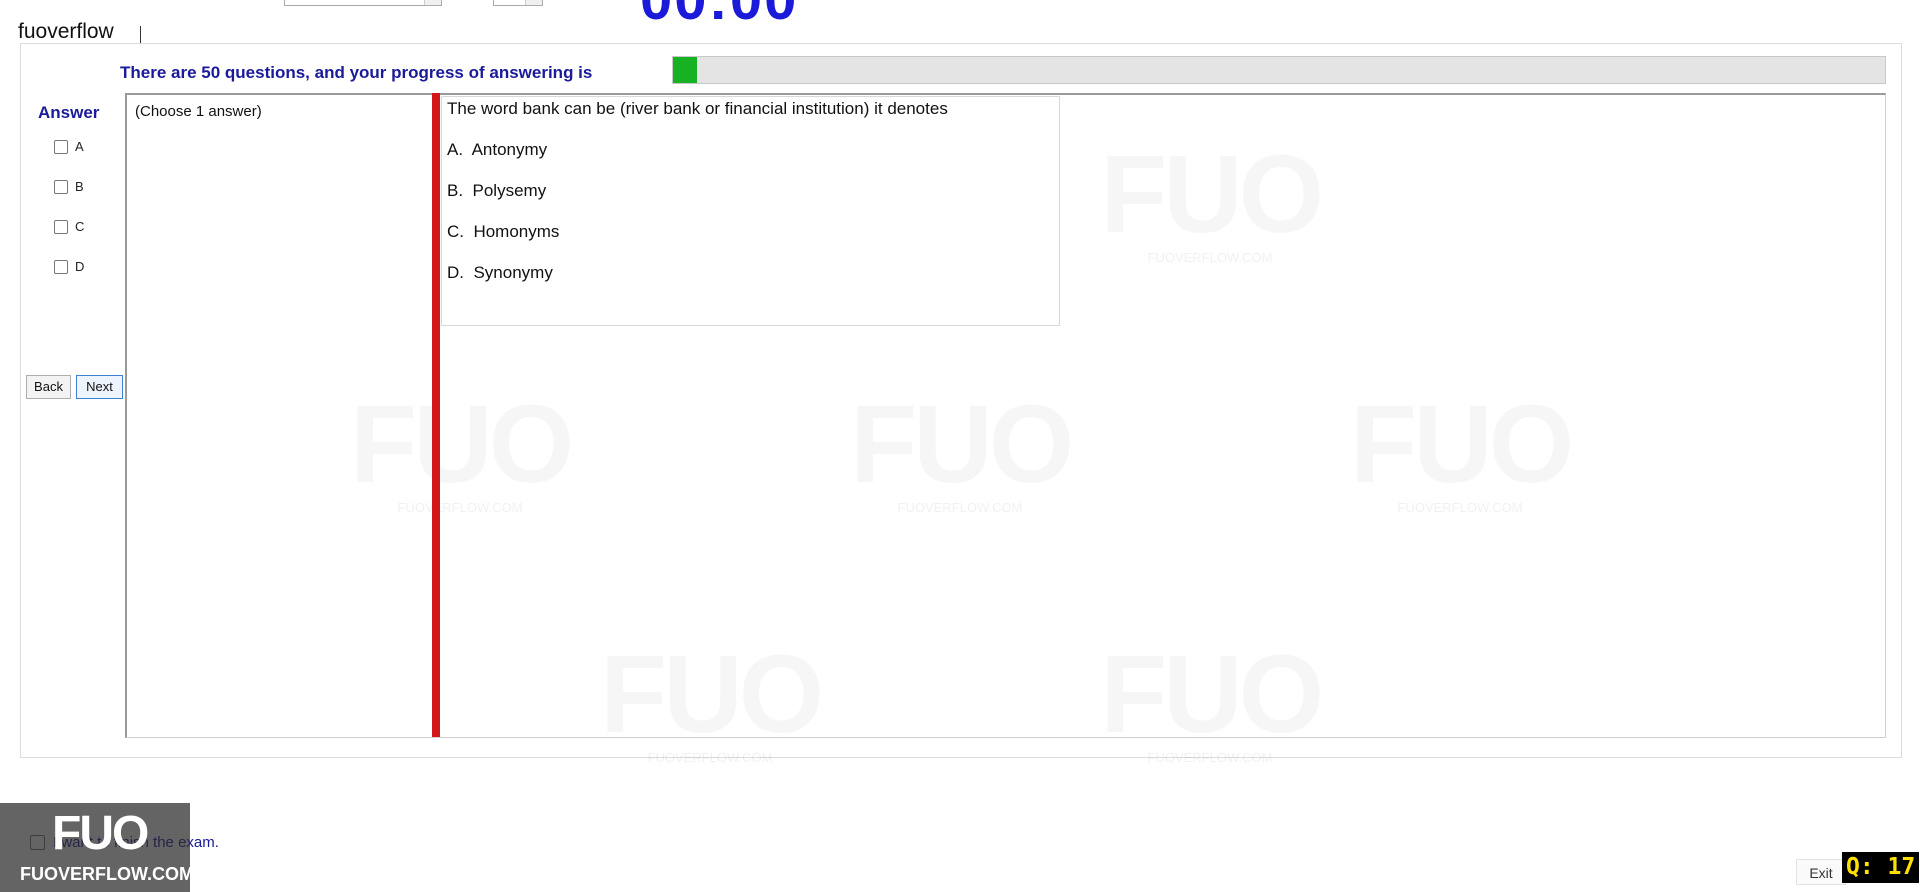 The height and width of the screenshot is (892, 1920). What do you see at coordinates (509, 190) in the screenshot?
I see `question-option-text: Polysemy` at bounding box center [509, 190].